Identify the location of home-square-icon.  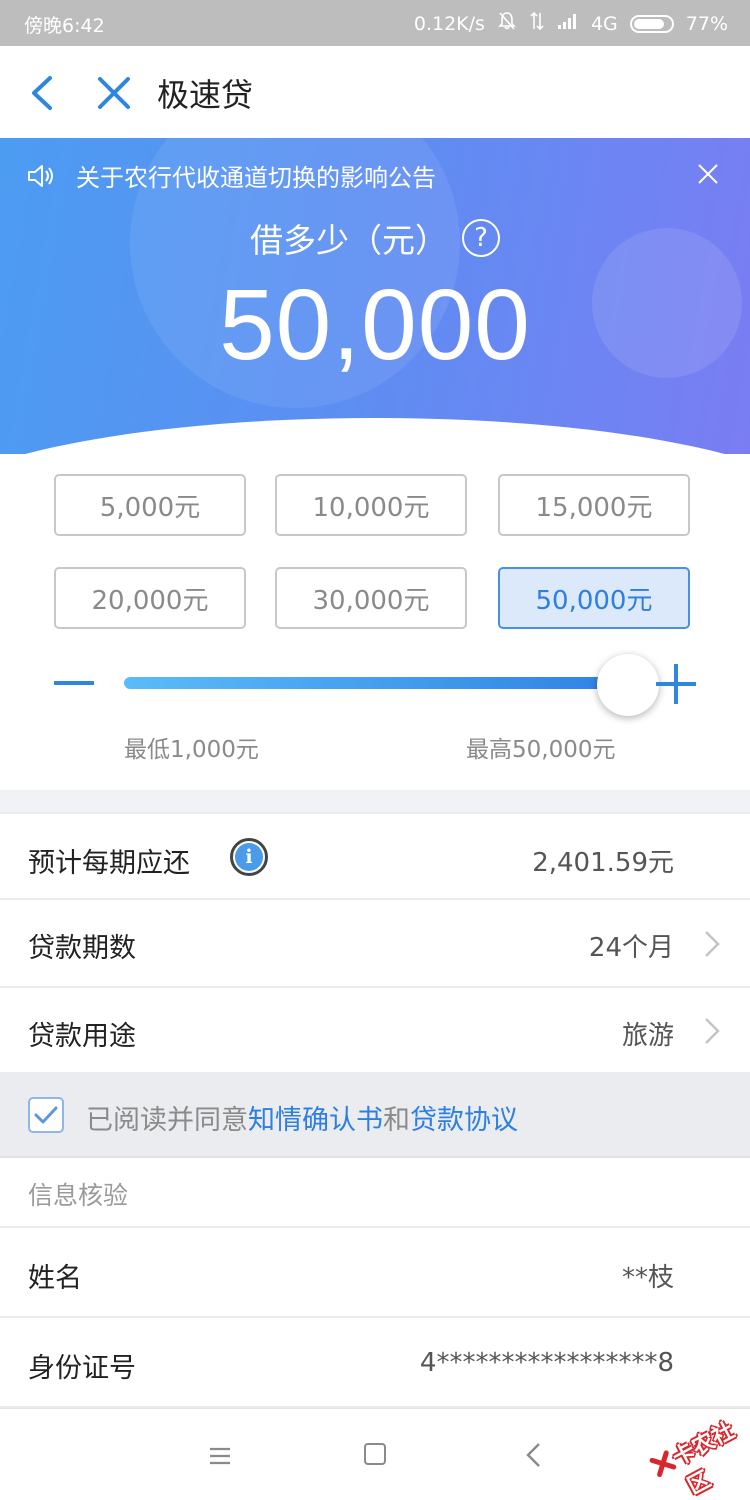
(375, 1454).